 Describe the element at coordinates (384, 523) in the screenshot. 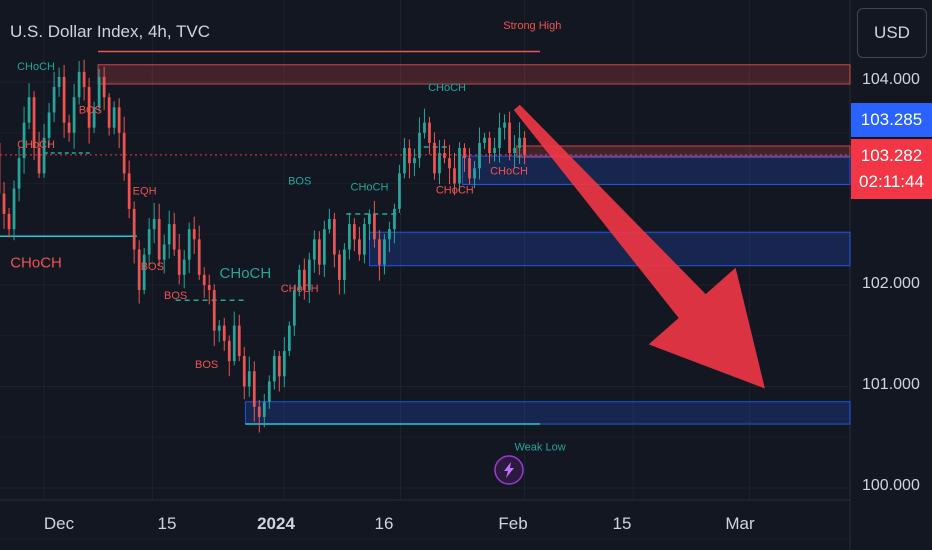

I see `time-tick: 16` at that location.